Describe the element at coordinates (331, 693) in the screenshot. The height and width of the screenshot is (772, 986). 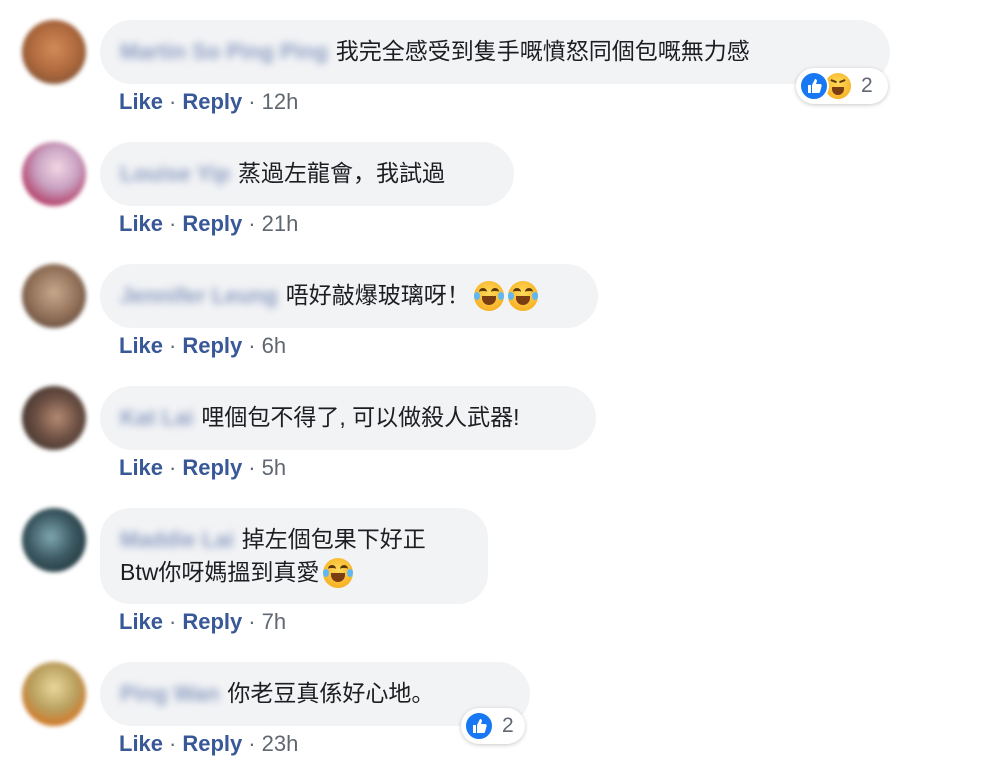
I see `comment-text: 你老豆真係好心地。` at that location.